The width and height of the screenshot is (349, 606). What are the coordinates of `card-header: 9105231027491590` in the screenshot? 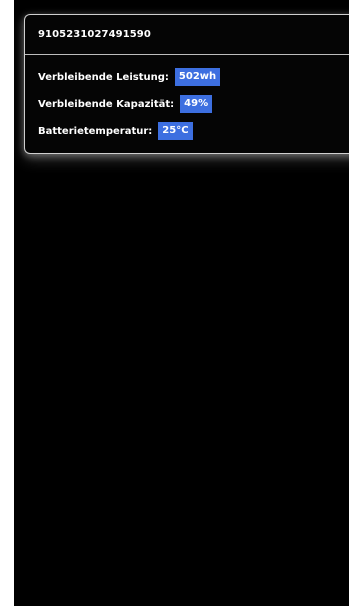 It's located at (187, 35).